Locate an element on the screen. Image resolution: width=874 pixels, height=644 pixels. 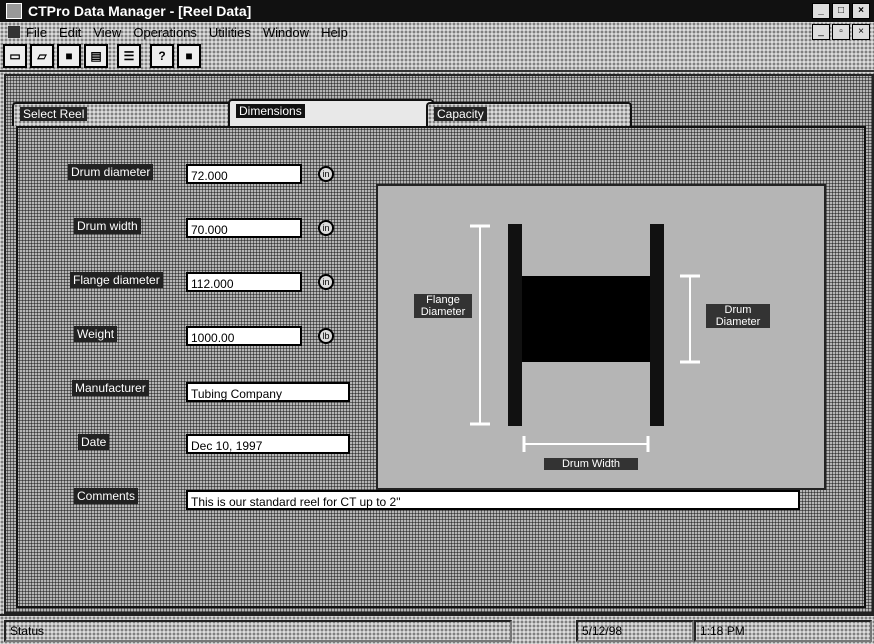
list-icon: ☰ is located at coordinates (129, 56).